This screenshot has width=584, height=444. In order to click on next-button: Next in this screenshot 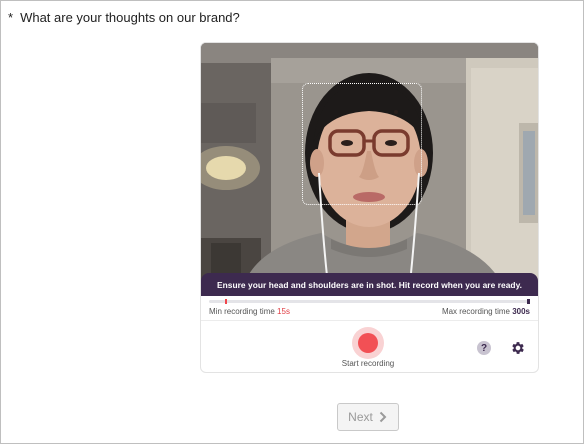, I will do `click(368, 417)`.